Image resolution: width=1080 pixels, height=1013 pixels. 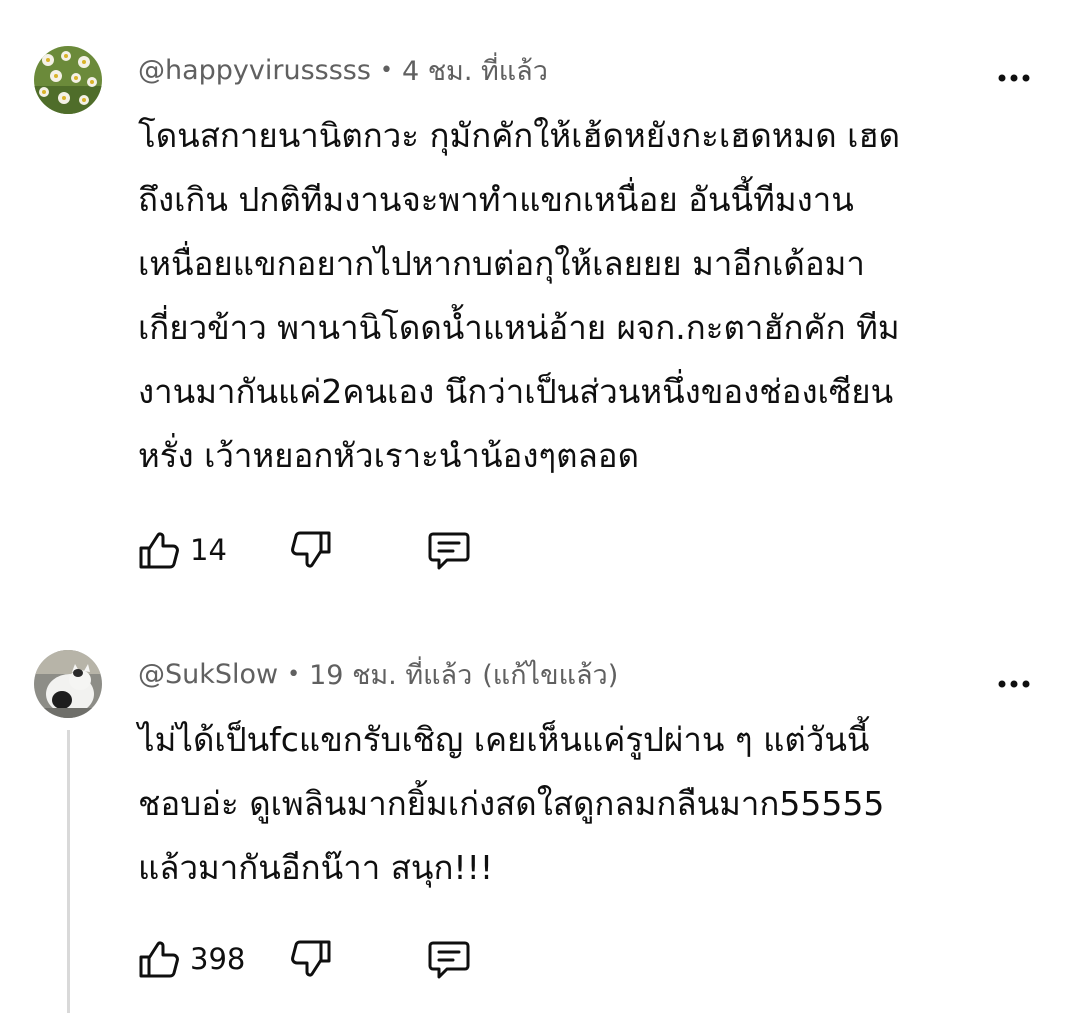 I want to click on comment-actions: 398, so click(x=304, y=959).